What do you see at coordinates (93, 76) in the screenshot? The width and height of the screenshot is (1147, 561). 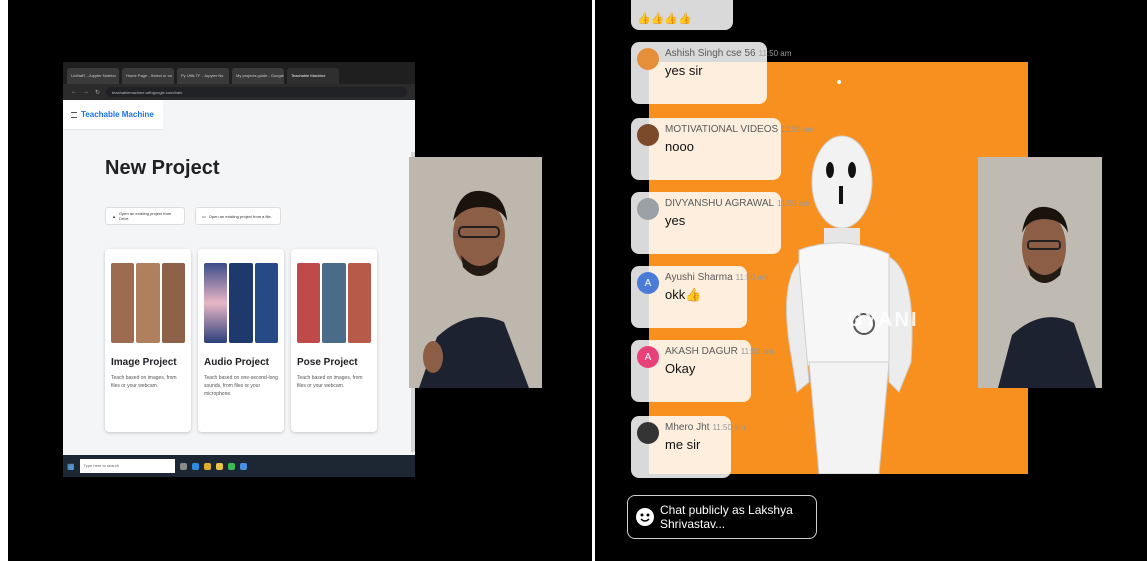 I see `browser-tab: LiviNaR - Jupyter Notebo` at bounding box center [93, 76].